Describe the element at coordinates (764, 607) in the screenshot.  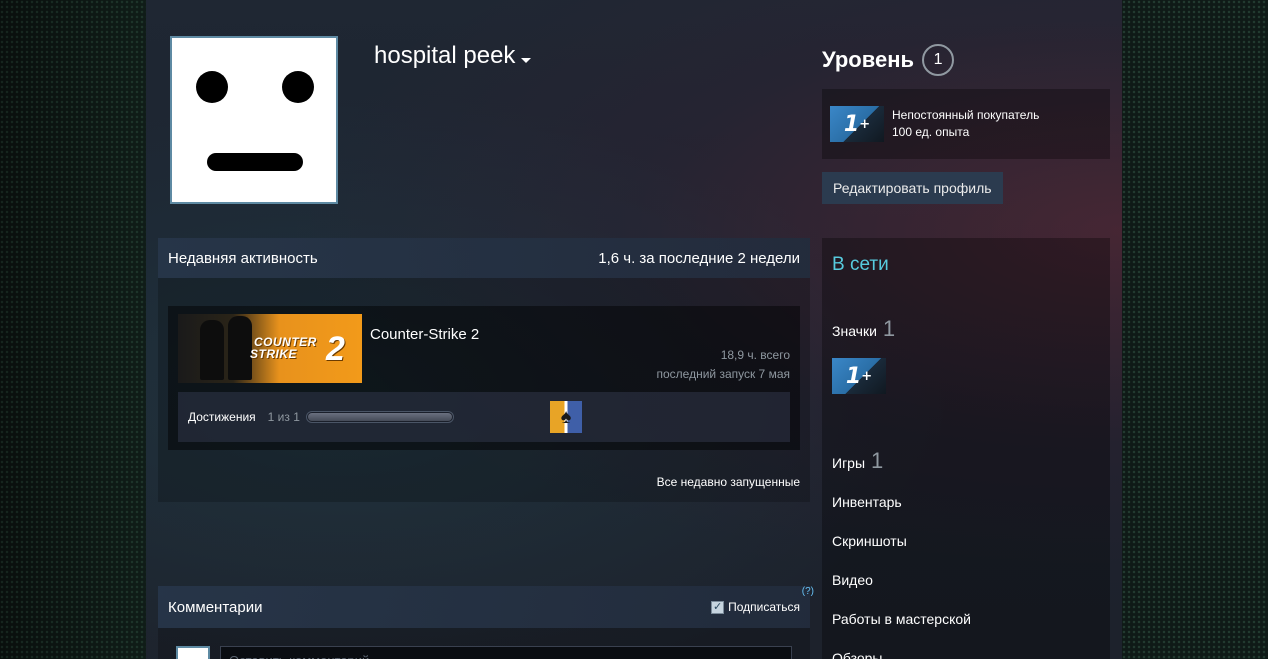
I see `subscribe-label: Подписаться` at that location.